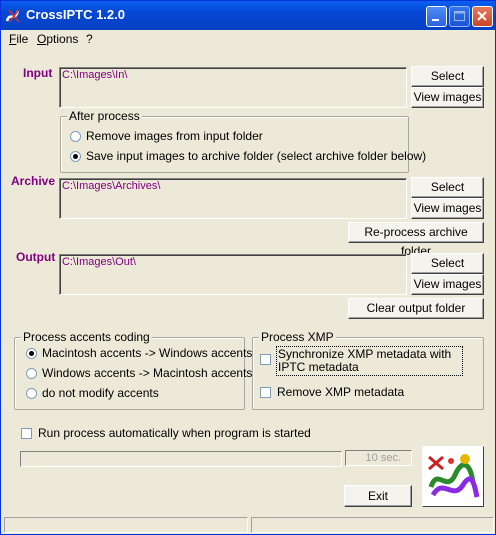 This screenshot has width=496, height=535. Describe the element at coordinates (416, 308) in the screenshot. I see `clear-output-button: Clear output folder` at that location.